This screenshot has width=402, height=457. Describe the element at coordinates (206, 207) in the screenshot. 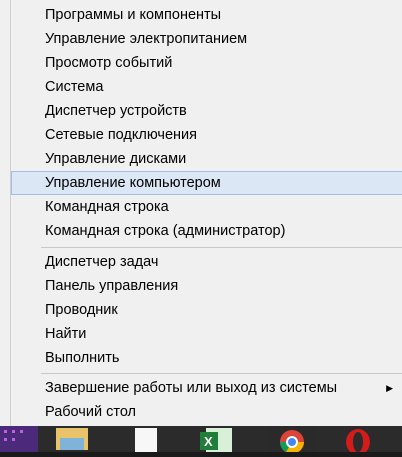

I see `menu-item-command-prompt: Командная строка` at that location.